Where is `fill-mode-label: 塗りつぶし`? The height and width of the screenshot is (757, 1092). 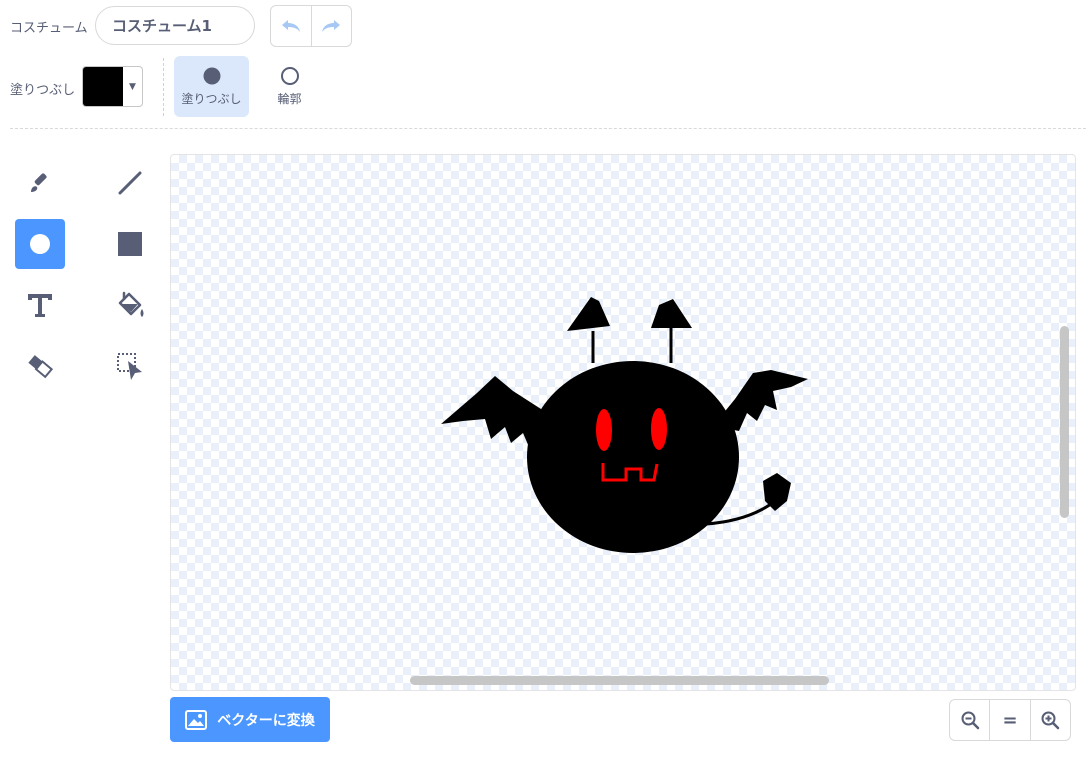 fill-mode-label: 塗りつぶし is located at coordinates (211, 99).